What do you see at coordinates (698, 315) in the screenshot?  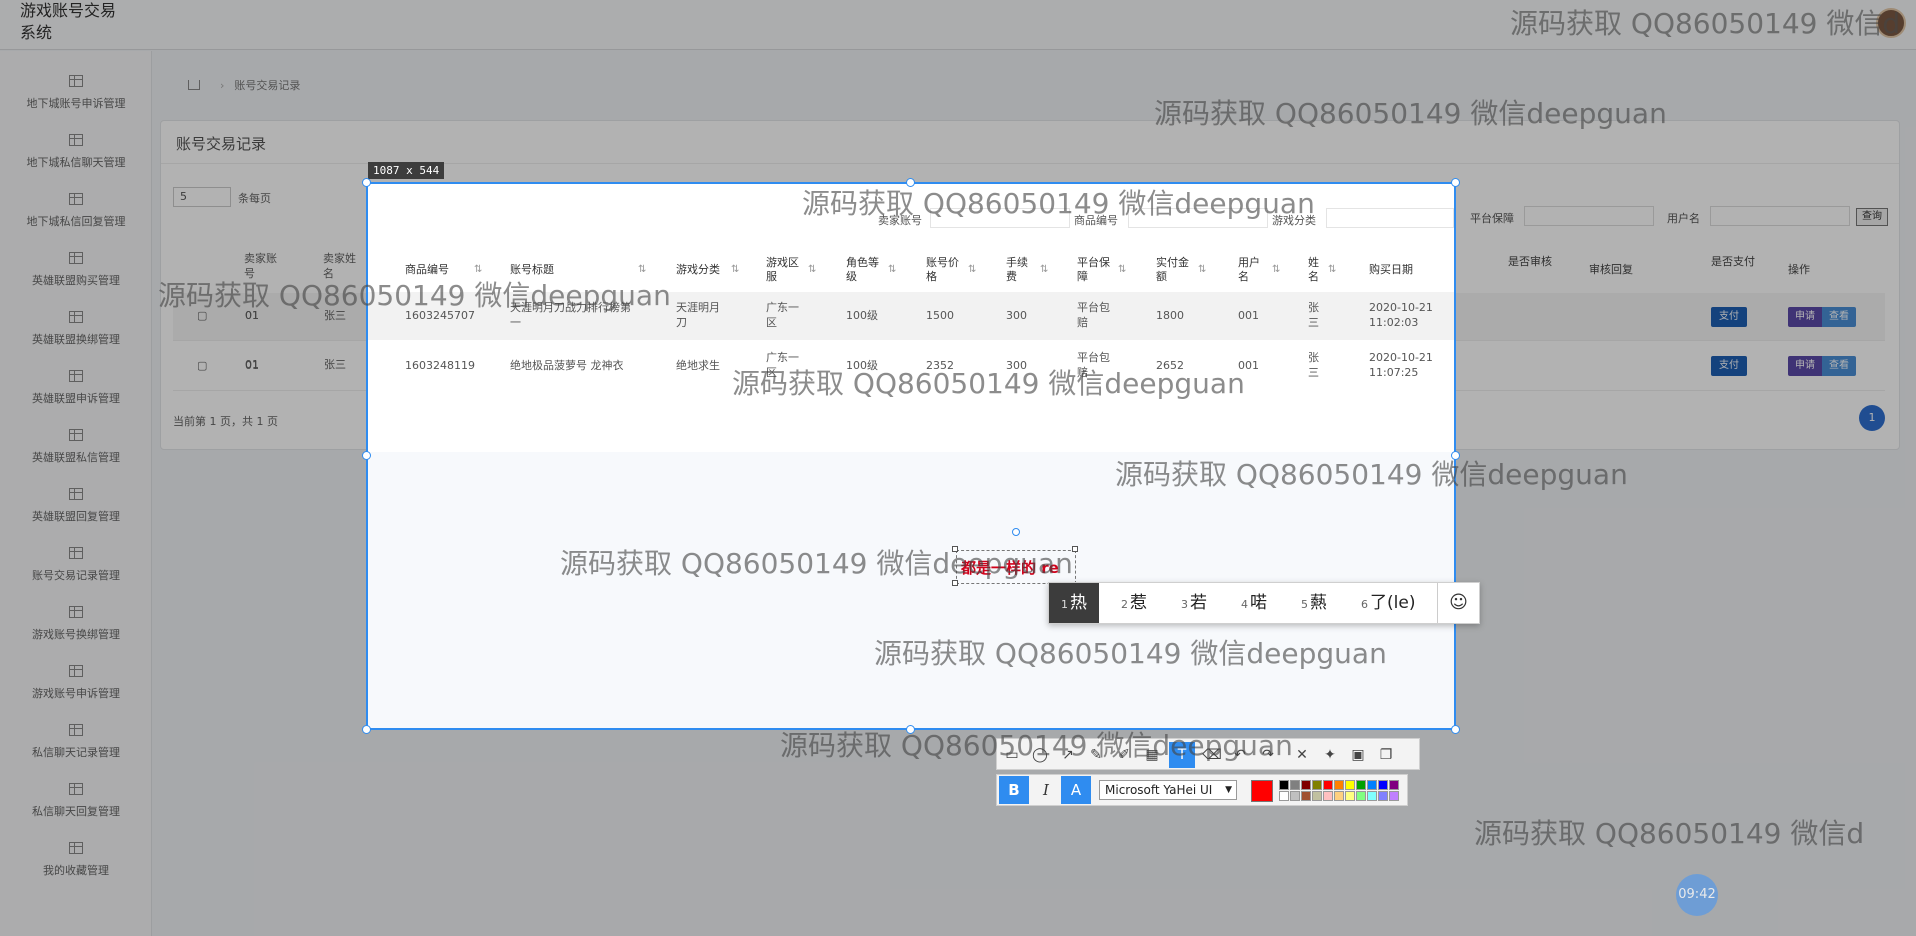 I see `cell-category: 天涯明月刀` at bounding box center [698, 315].